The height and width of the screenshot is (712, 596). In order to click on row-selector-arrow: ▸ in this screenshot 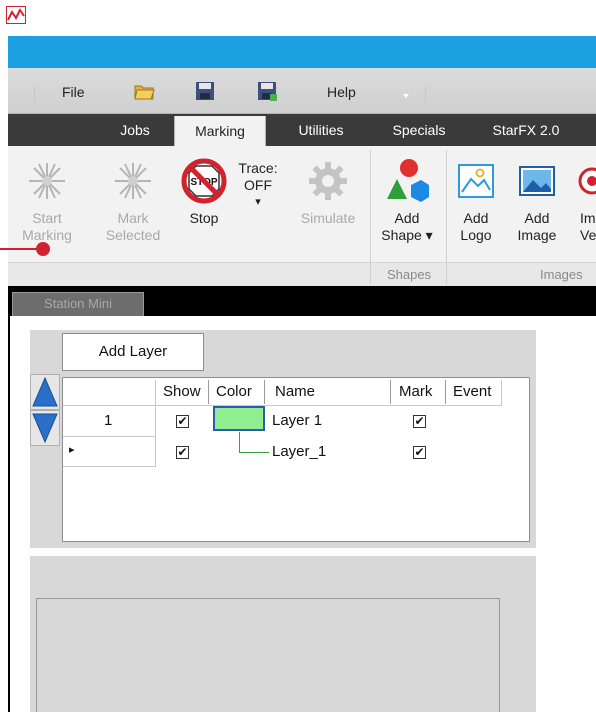, I will do `click(72, 449)`.